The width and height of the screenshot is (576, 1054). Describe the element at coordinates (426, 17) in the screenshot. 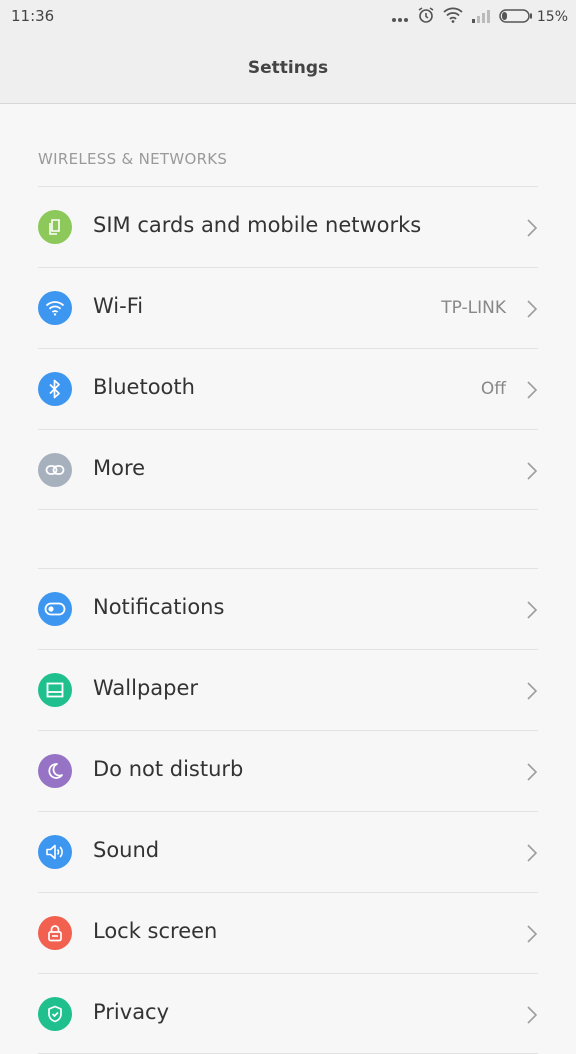

I see `alarm-icon` at that location.